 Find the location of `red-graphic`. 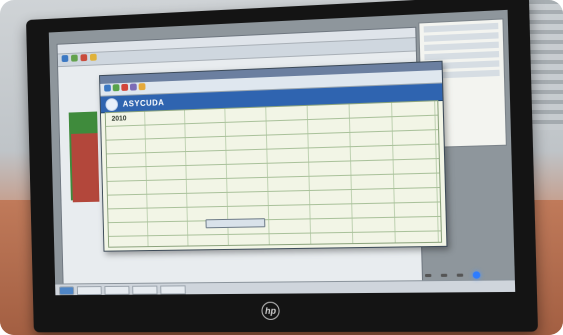

red-graphic is located at coordinates (85, 168).